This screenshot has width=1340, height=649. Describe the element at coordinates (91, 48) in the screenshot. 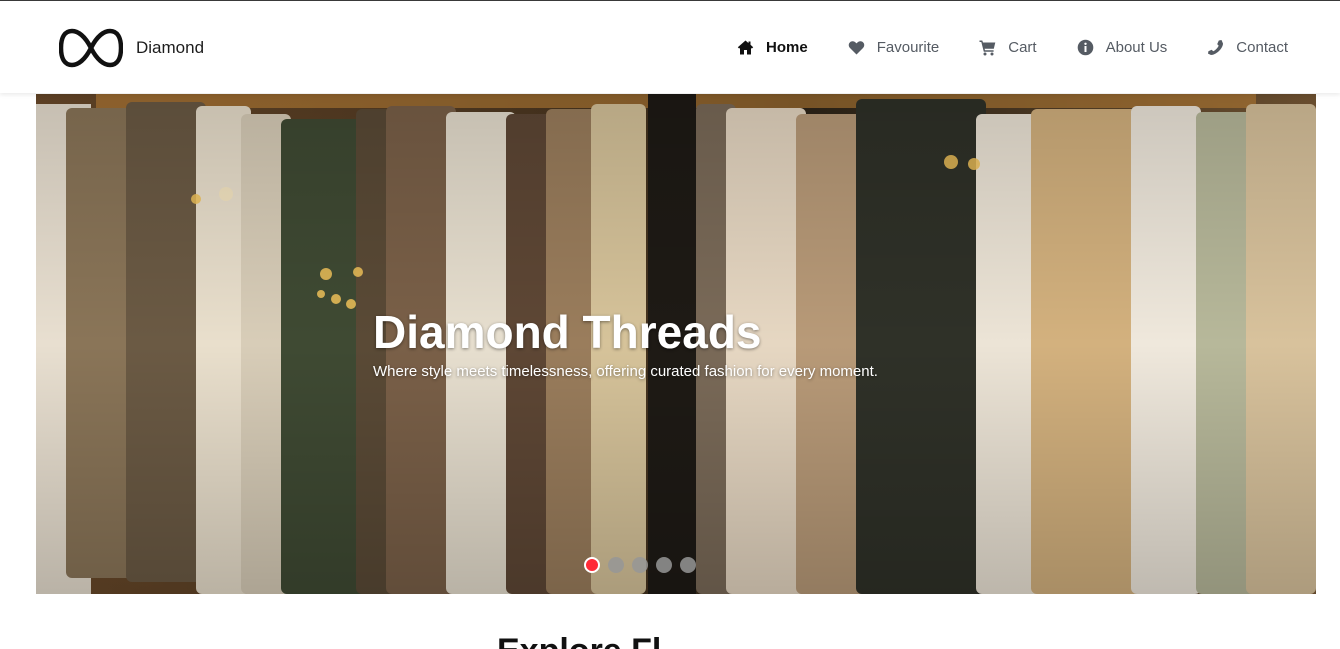

I see `infinity-logo-icon` at that location.